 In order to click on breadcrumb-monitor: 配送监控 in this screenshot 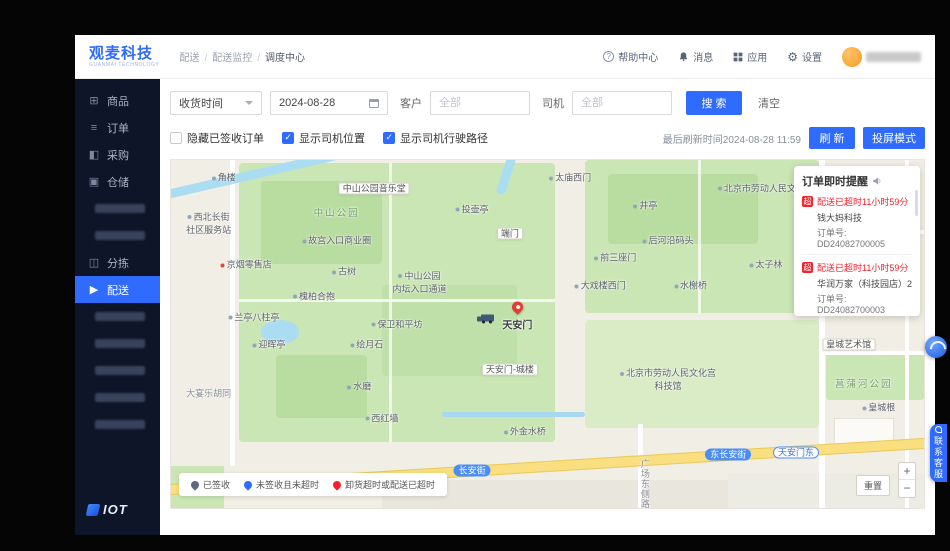, I will do `click(238, 56)`.